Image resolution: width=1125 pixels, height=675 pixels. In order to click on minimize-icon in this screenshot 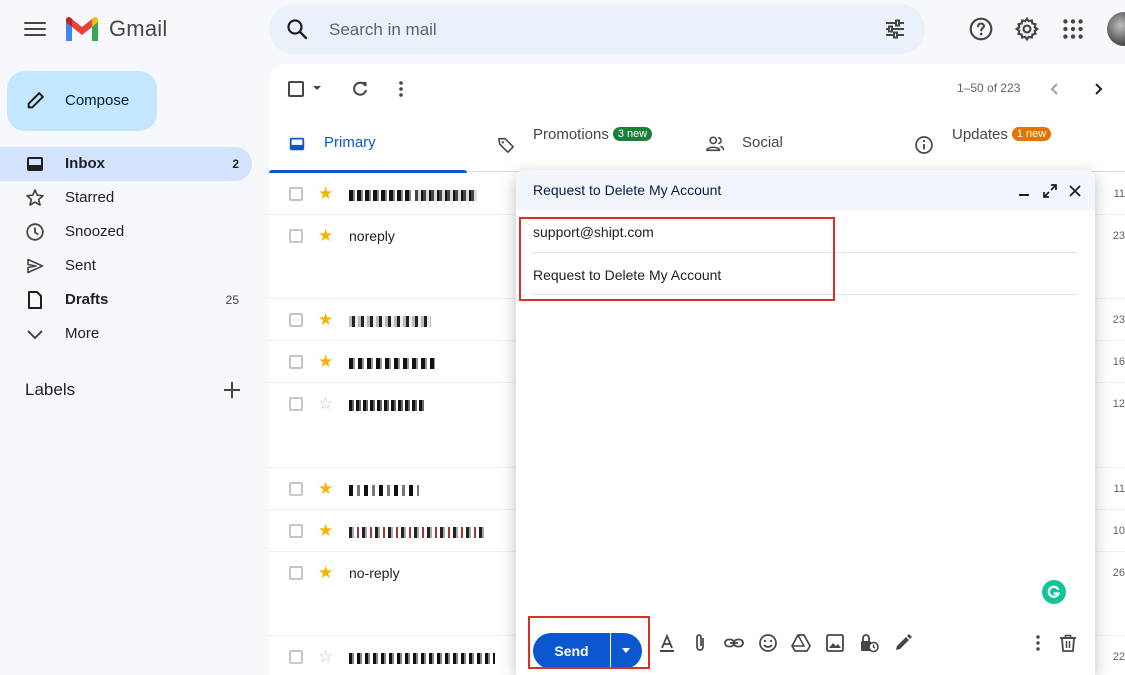, I will do `click(1024, 191)`.